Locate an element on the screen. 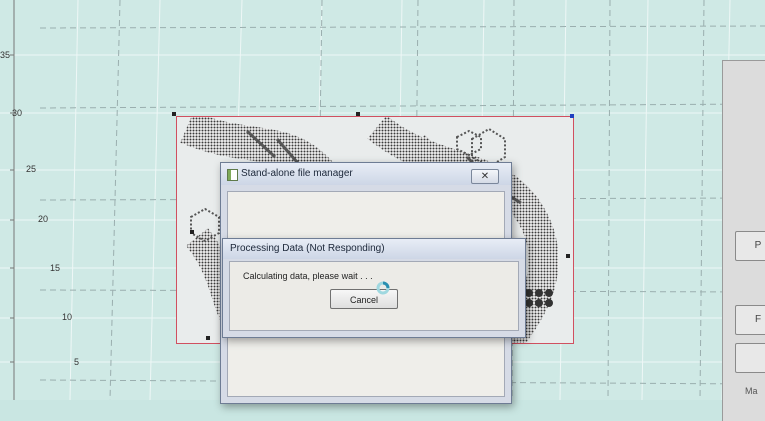 The width and height of the screenshot is (765, 421). window-app-icon is located at coordinates (232, 175).